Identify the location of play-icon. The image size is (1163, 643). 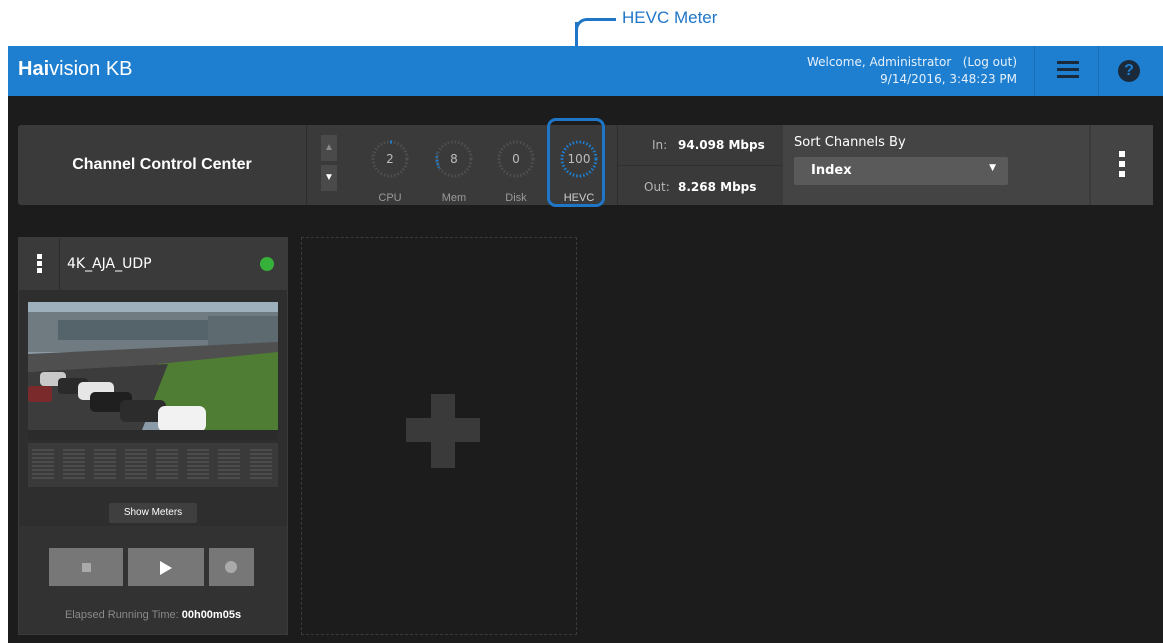
(166, 568).